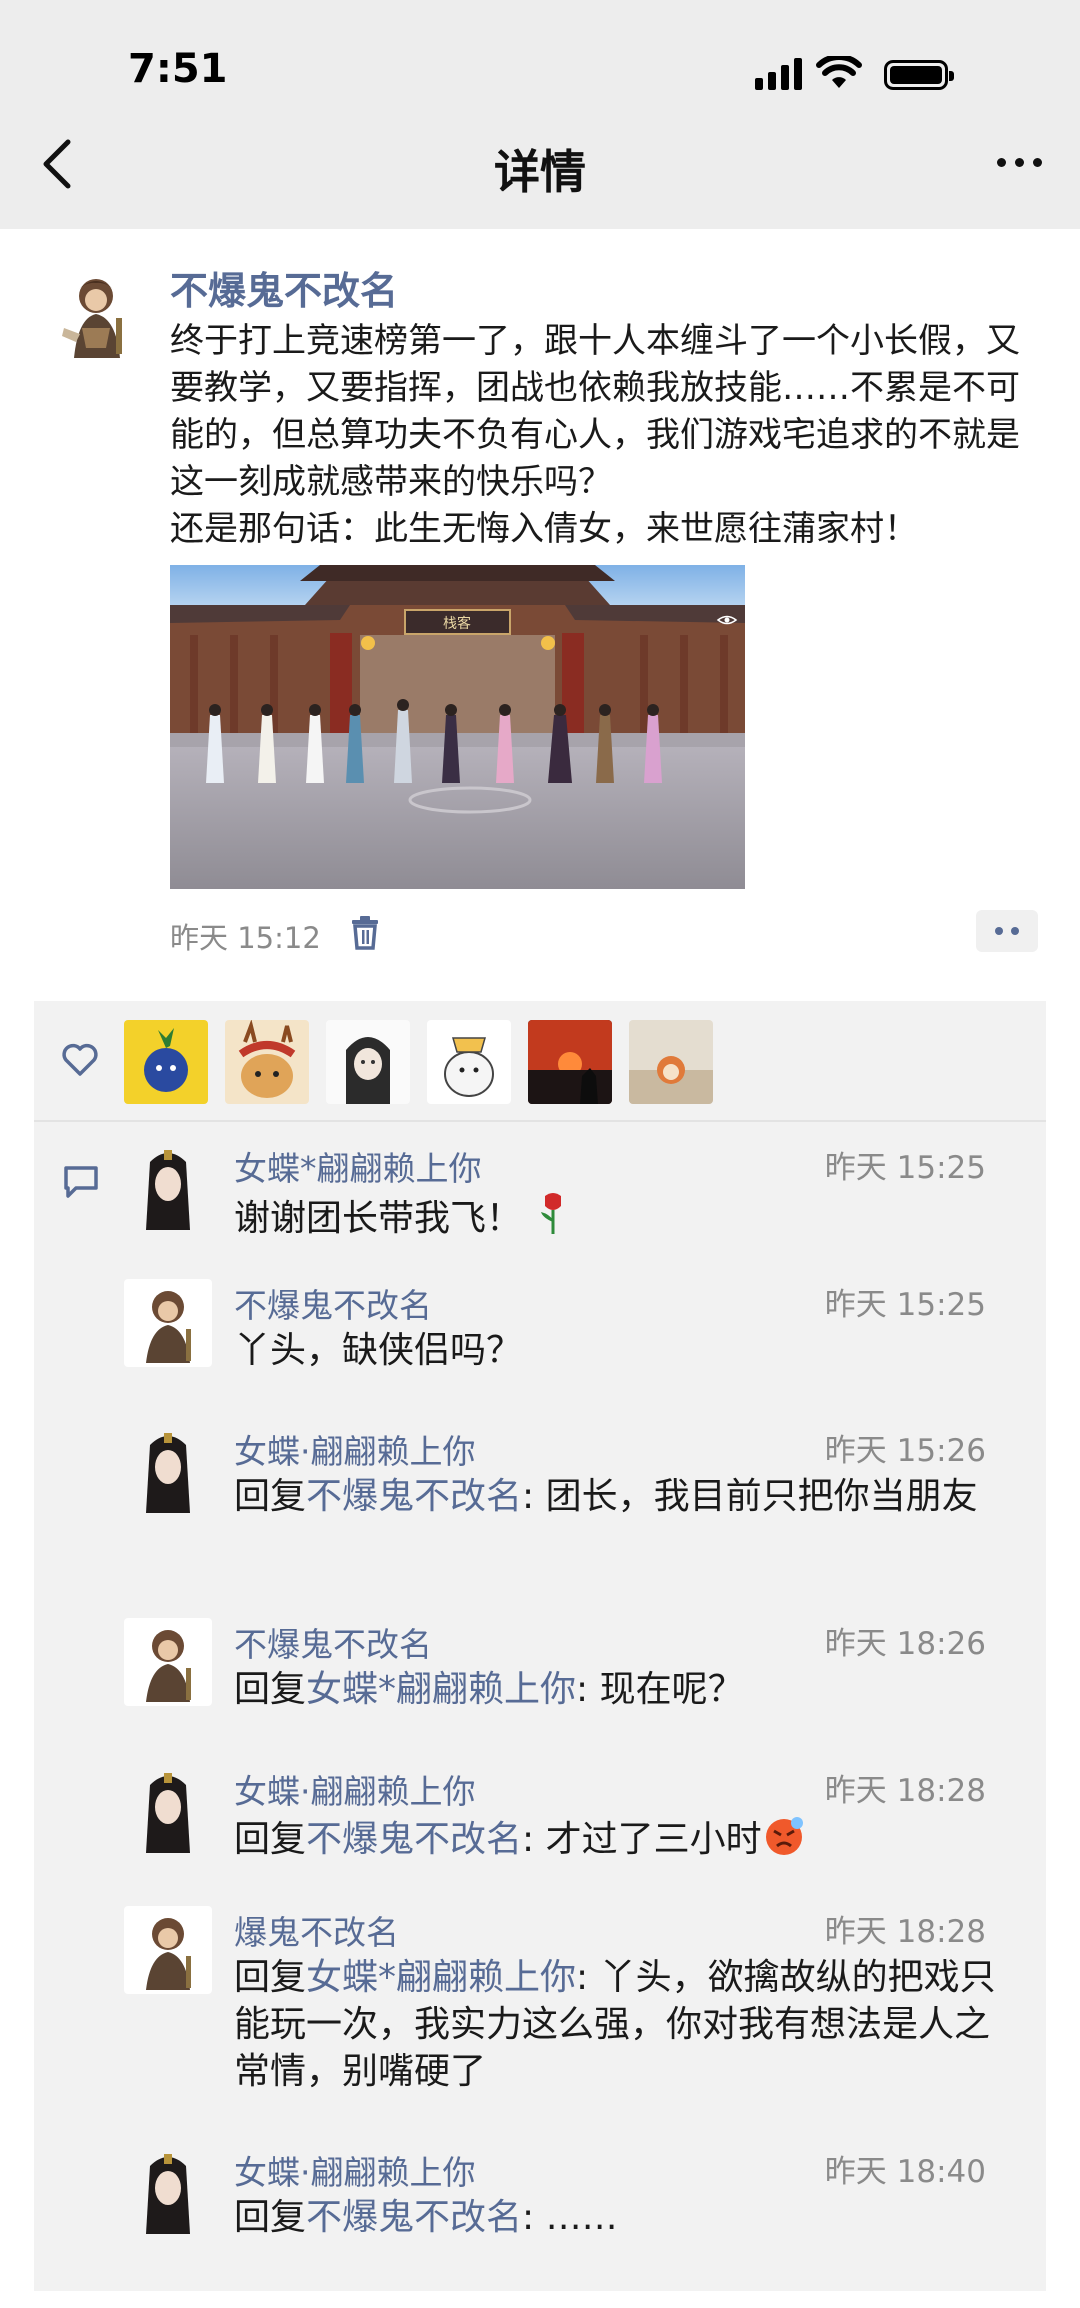 This screenshot has height=2308, width=1080. What do you see at coordinates (551, 1213) in the screenshot?
I see `rose-icon` at bounding box center [551, 1213].